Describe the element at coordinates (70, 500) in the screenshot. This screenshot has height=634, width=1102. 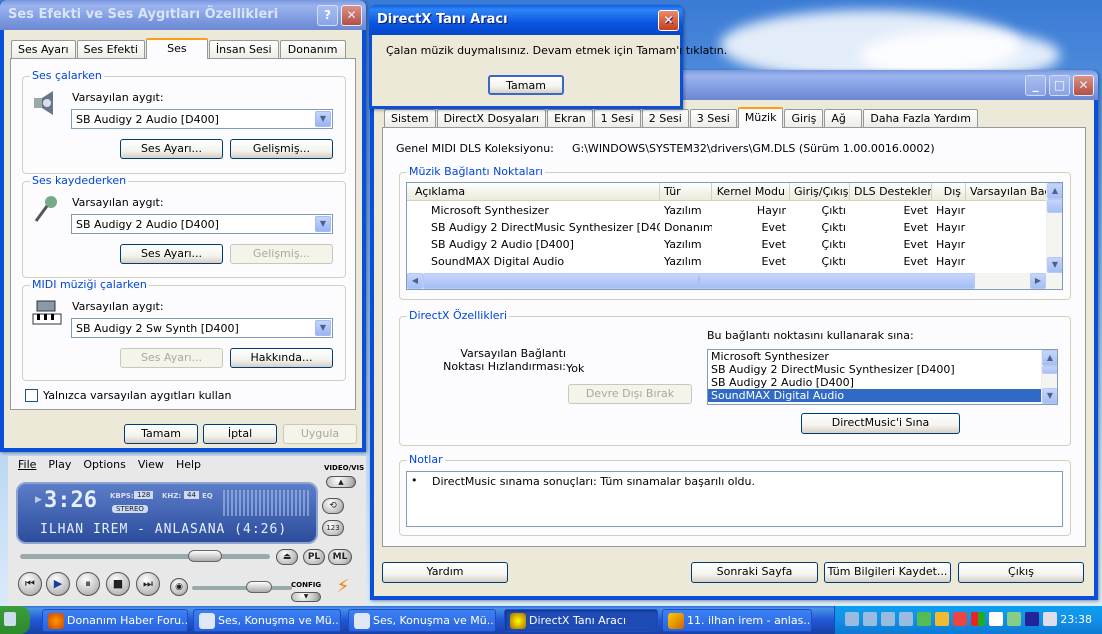
I see `time-display: 3:26` at that location.